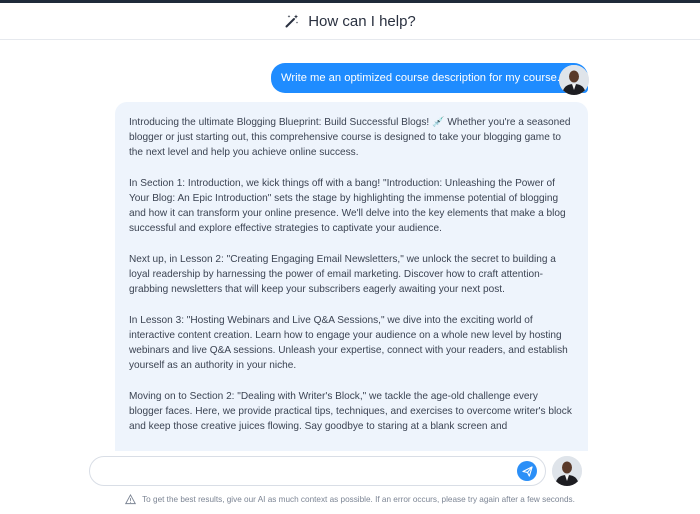  I want to click on message-input, so click(290, 471).